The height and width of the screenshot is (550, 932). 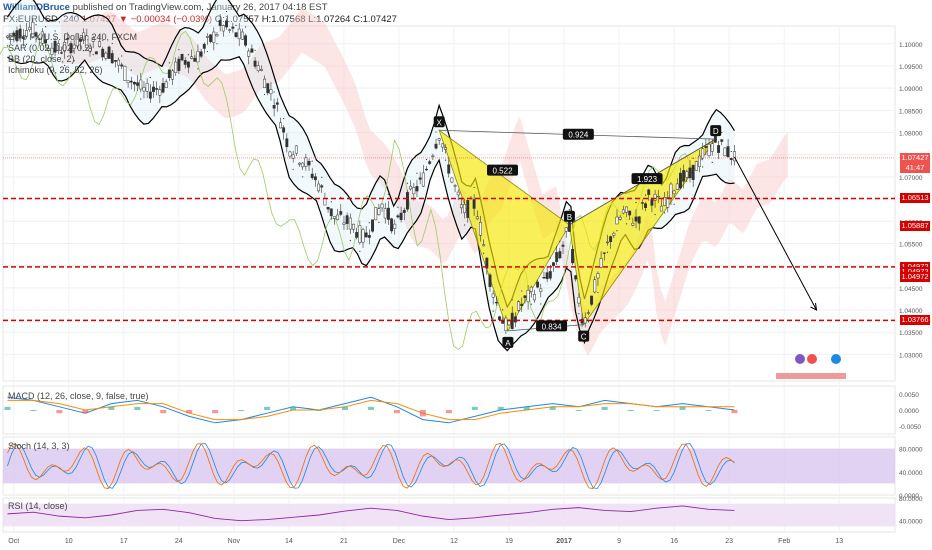 I want to click on macd-legend: MACD (12, 26, close, 9, false, true), so click(x=78, y=396).